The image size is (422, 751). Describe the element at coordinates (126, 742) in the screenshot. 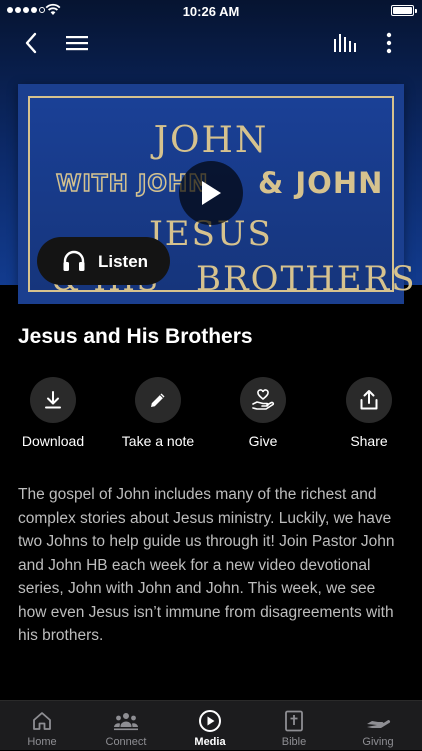

I see `tab-connect-label: Connect` at that location.